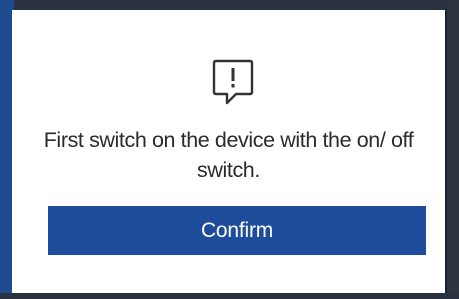  I want to click on screen-frame-top, so click(229, 5).